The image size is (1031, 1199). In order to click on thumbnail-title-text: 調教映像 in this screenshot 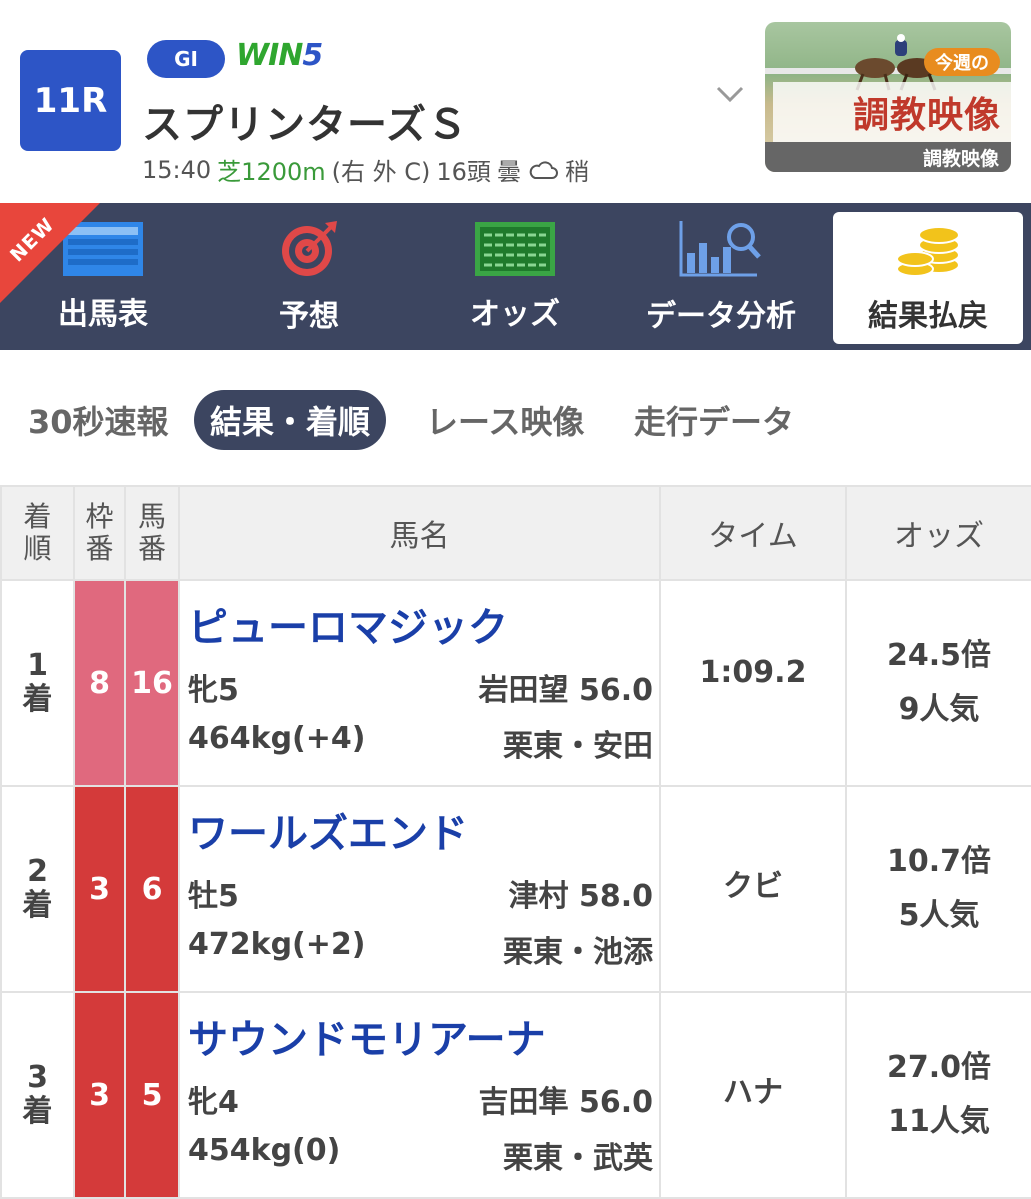, I will do `click(926, 115)`.